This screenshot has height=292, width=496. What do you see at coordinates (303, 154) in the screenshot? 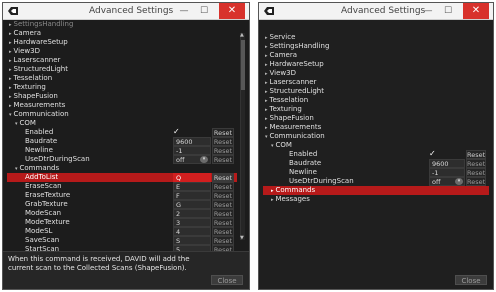
I see `setting-label: Enabled` at bounding box center [303, 154].